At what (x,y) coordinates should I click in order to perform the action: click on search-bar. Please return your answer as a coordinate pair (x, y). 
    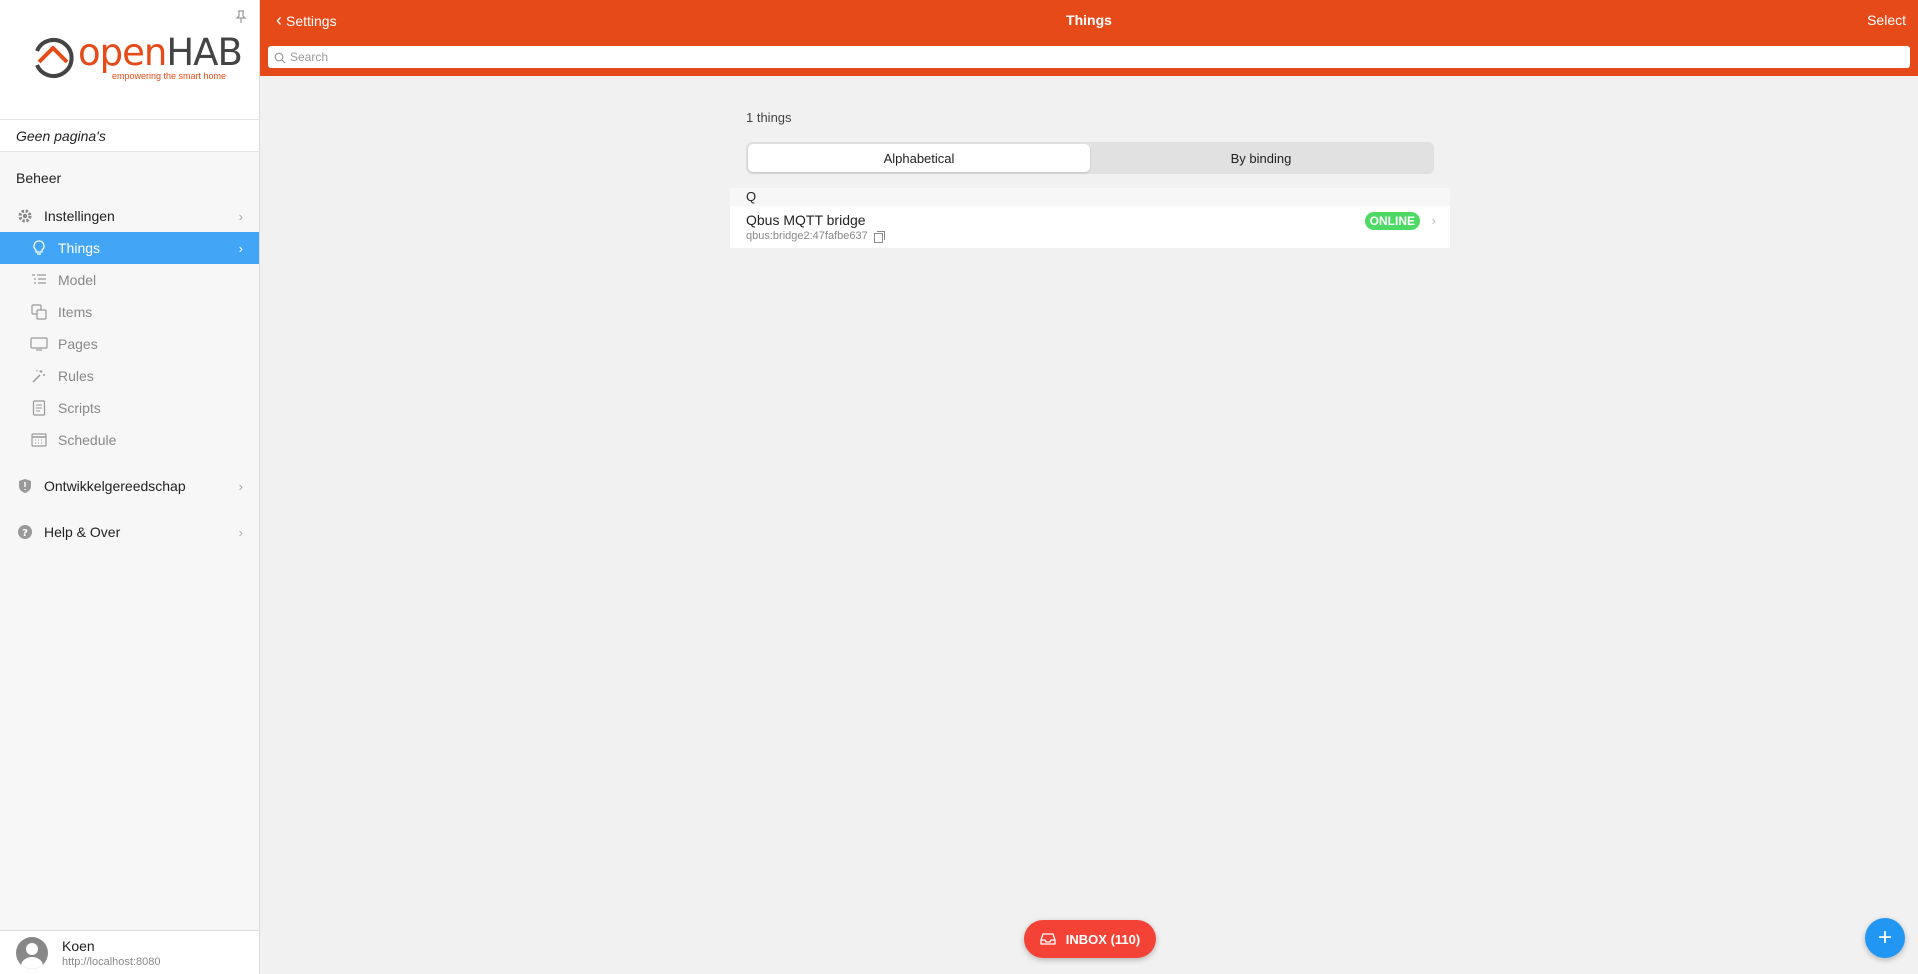
    Looking at the image, I should click on (1089, 57).